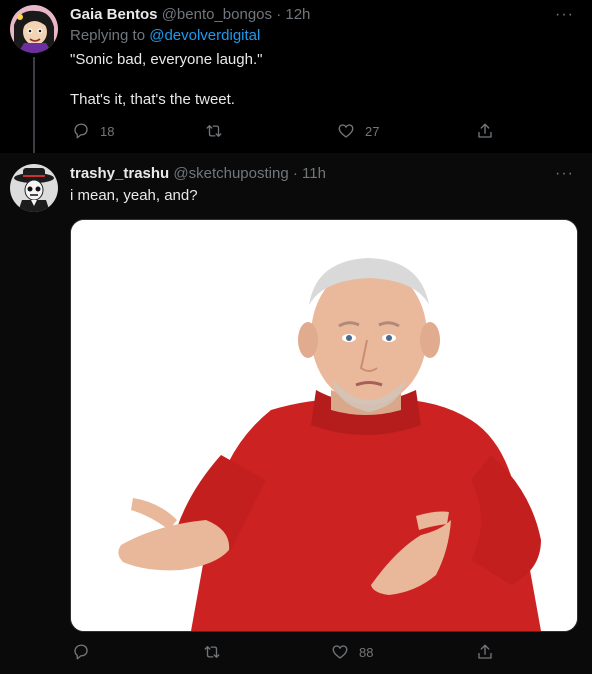 This screenshot has height=674, width=592. Describe the element at coordinates (108, 35) in the screenshot. I see `replying-label: Replying to` at that location.